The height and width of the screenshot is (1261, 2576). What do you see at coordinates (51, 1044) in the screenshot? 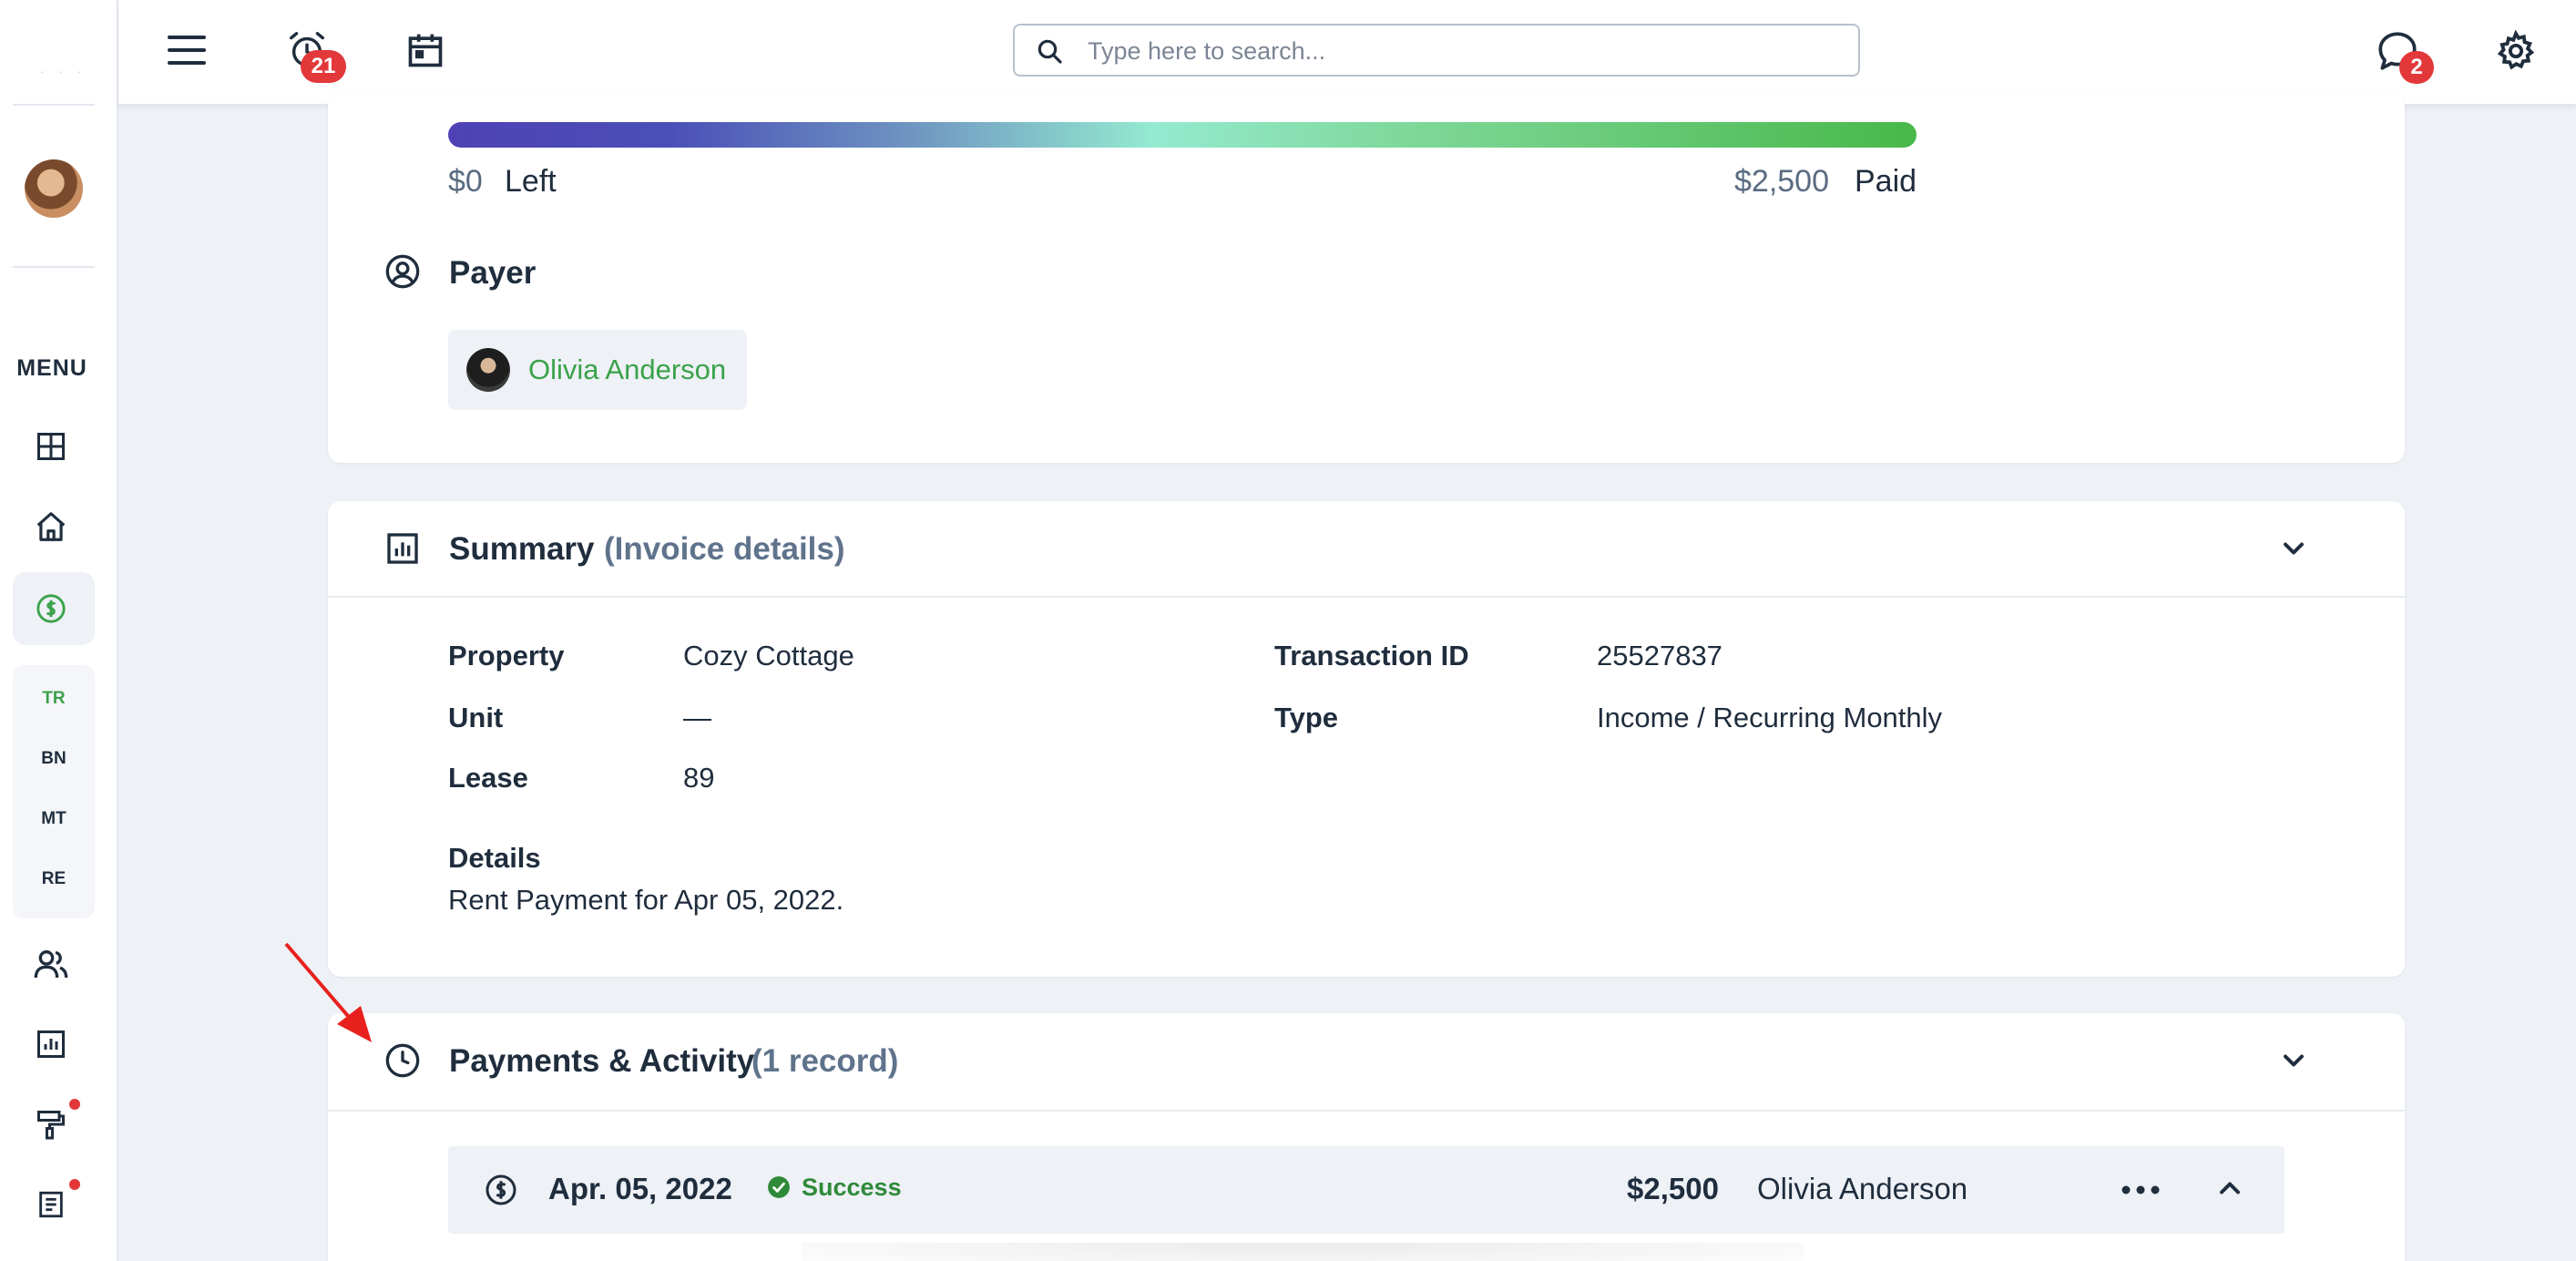
I see `reports-icon` at bounding box center [51, 1044].